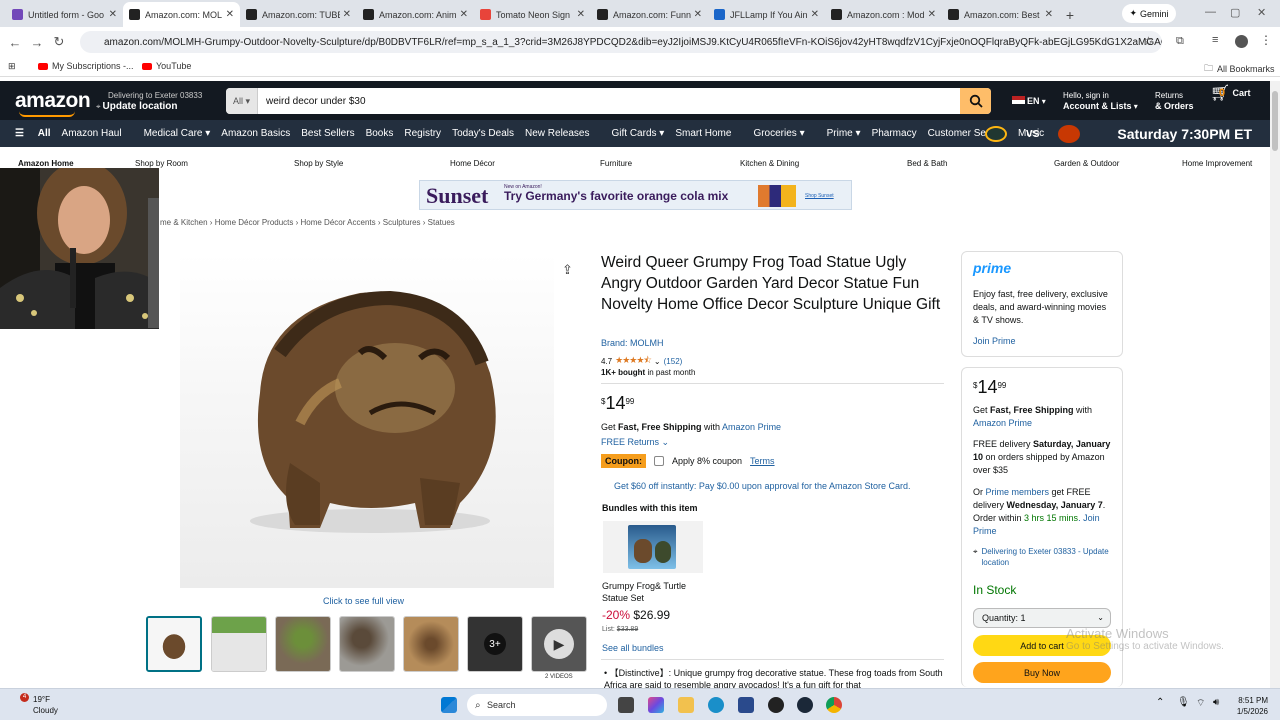 Image resolution: width=1280 pixels, height=720 pixels. I want to click on search-input, so click(609, 101).